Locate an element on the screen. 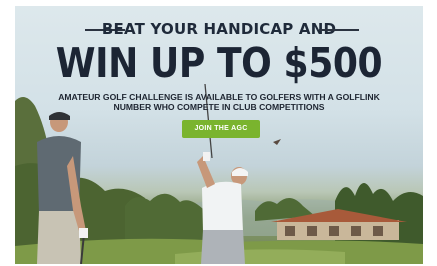  headline-main: WIN UP TO $500 is located at coordinates (219, 63).